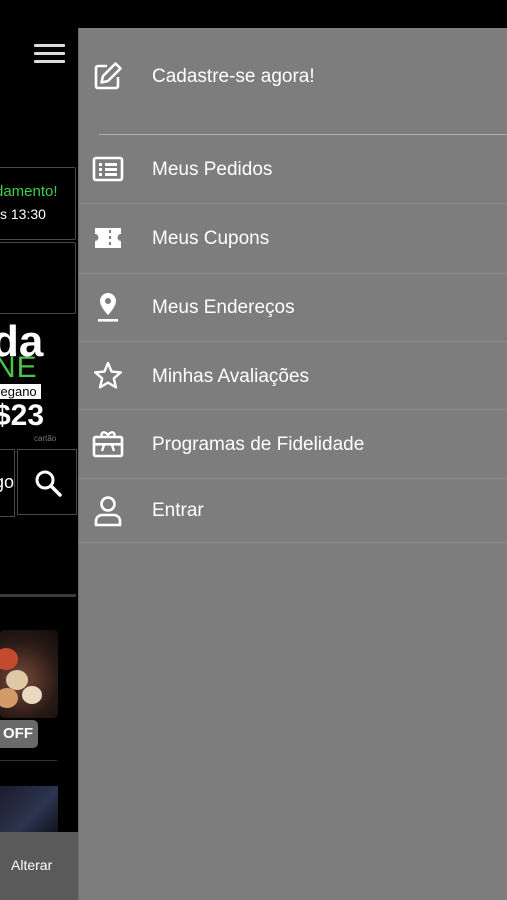 The height and width of the screenshot is (900, 507). What do you see at coordinates (20, 391) in the screenshot?
I see `banner-tag: vegano` at bounding box center [20, 391].